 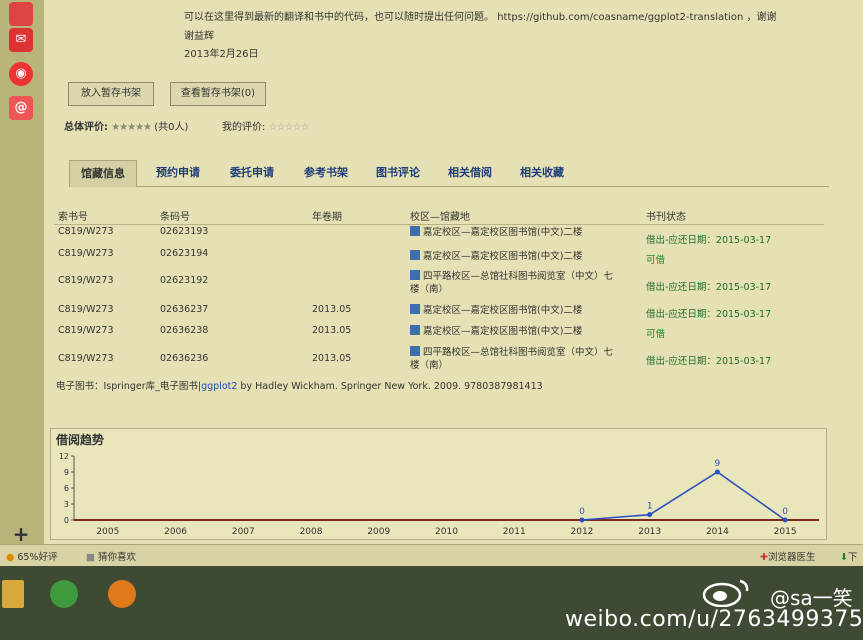 I want to click on data-label: 1, so click(x=650, y=507).